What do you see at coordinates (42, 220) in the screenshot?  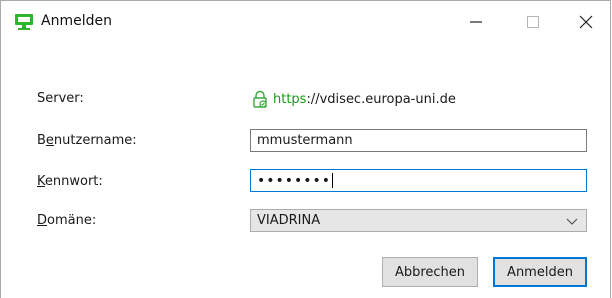 I see `domain-label-accel: D` at bounding box center [42, 220].